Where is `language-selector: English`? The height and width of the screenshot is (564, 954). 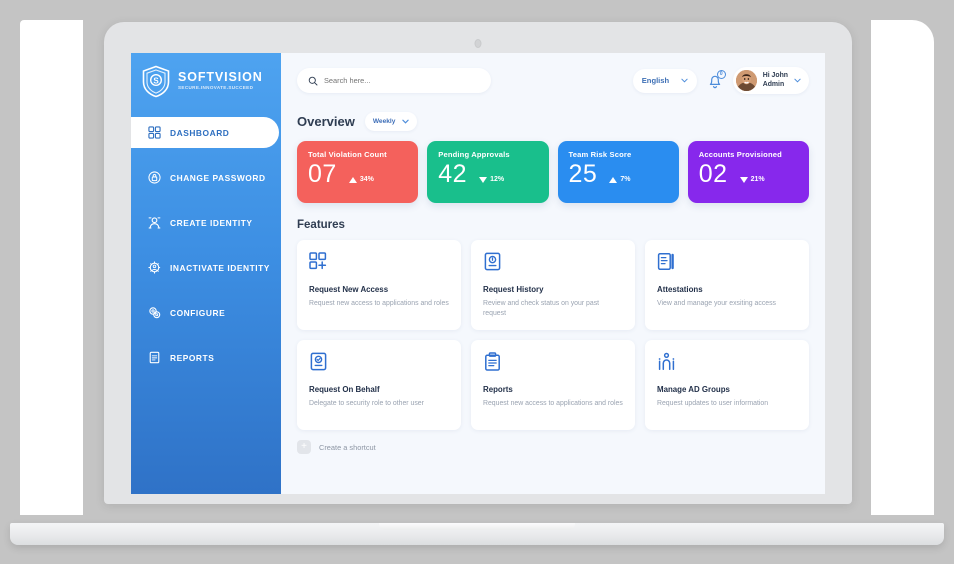
language-selector: English is located at coordinates (664, 80).